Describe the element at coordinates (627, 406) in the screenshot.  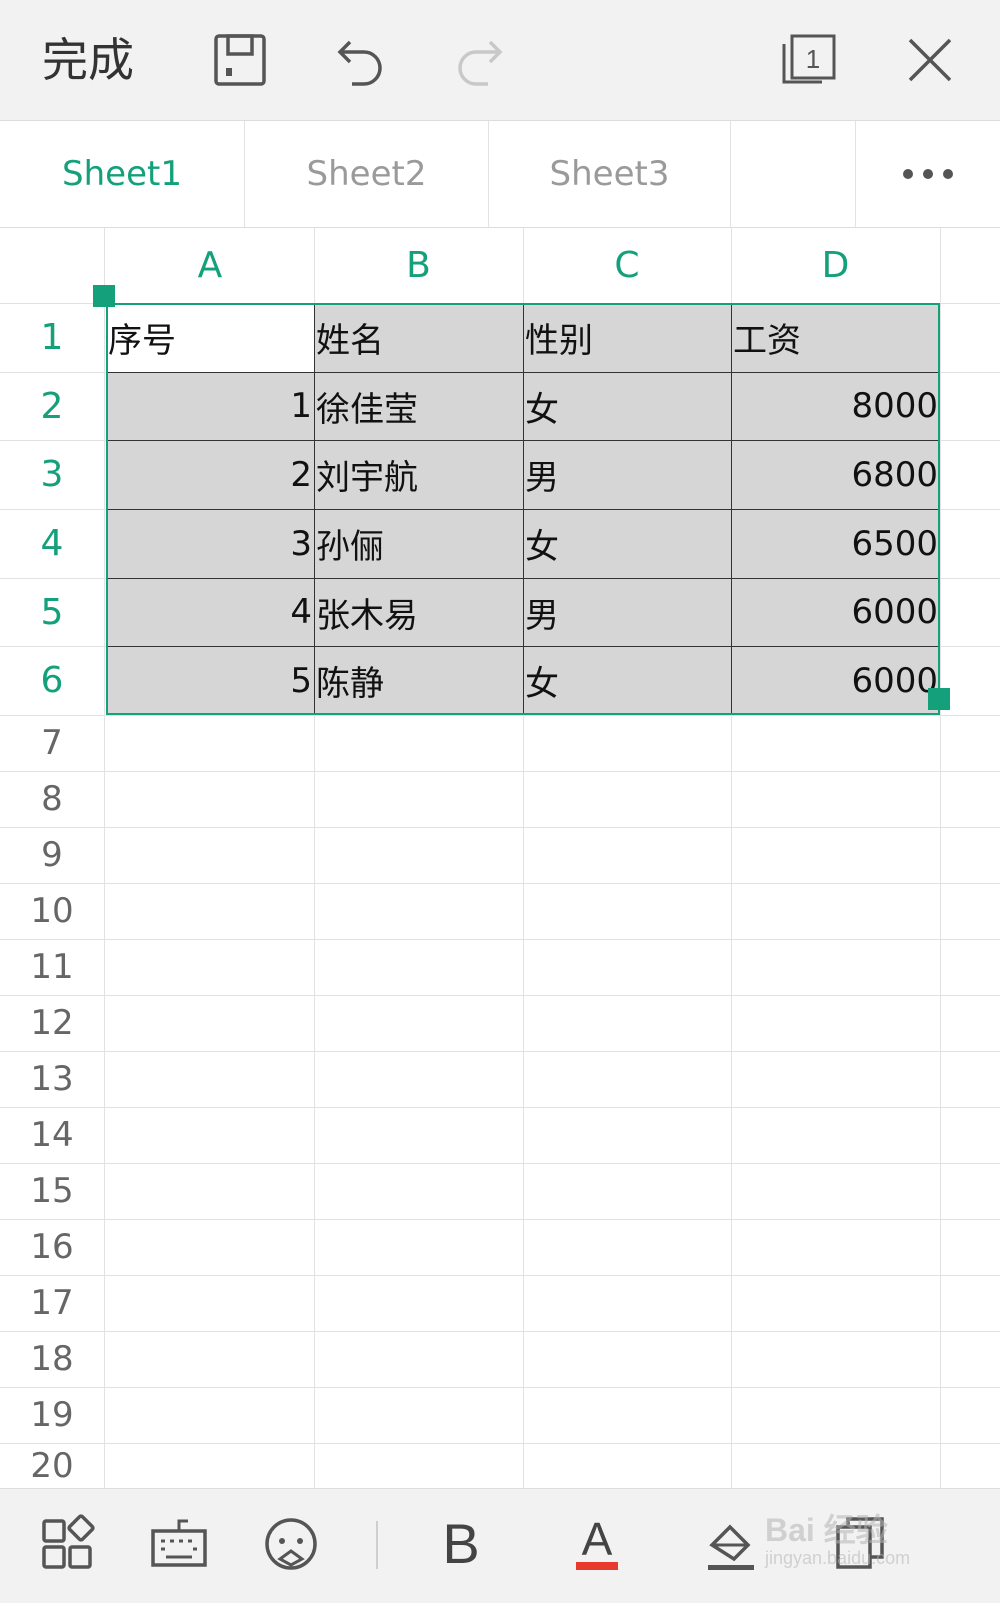
I see `cell-c2: 女` at that location.